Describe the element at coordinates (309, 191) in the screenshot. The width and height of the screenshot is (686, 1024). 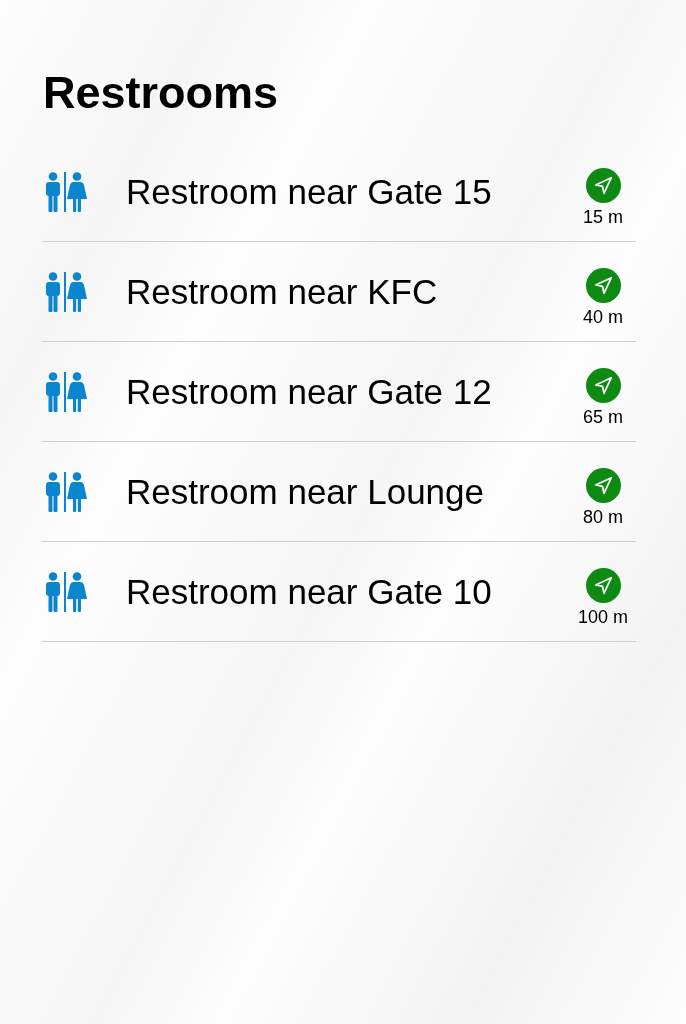
I see `restroom-name: Restroom near Gate 15` at that location.